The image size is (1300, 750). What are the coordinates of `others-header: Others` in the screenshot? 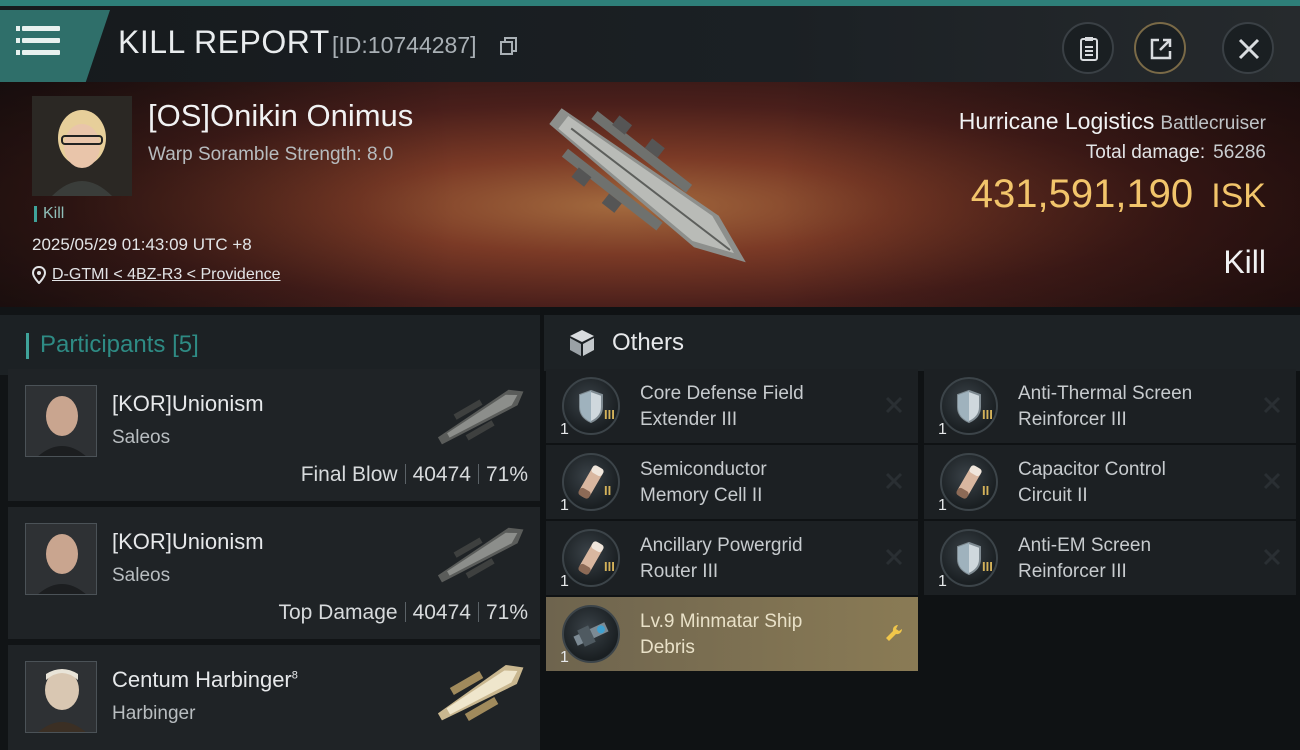 It's located at (922, 343).